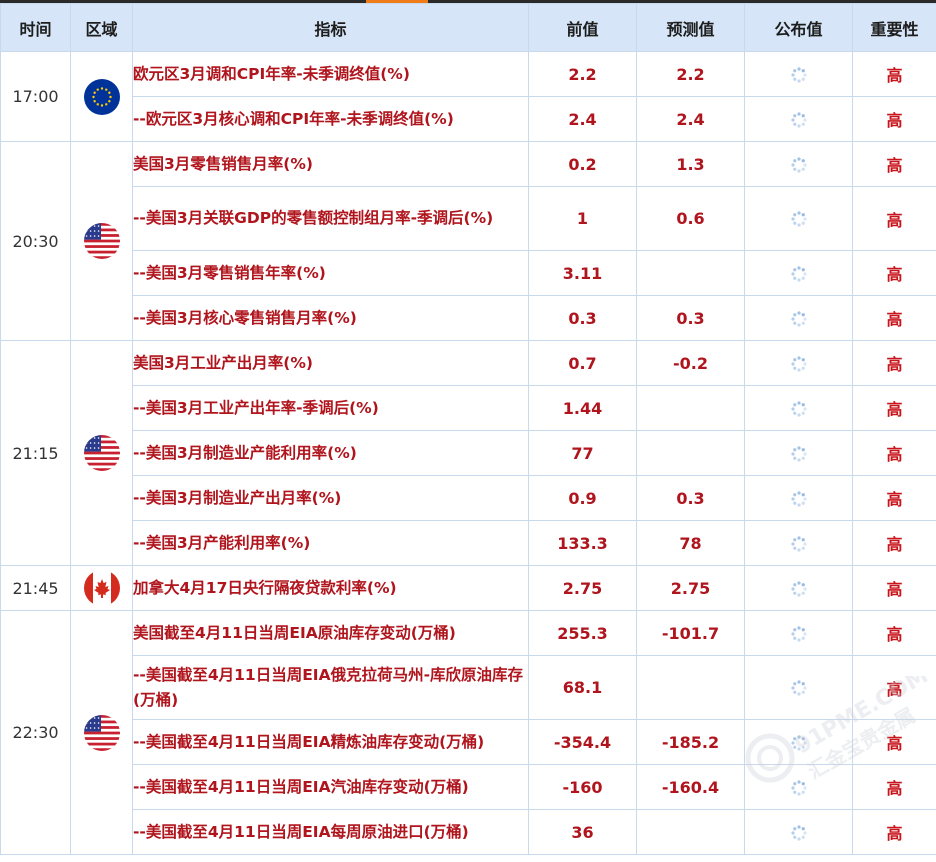  I want to click on table-row: 17:00 欧元区3月调和CPI年率-未季调终值(%) 2.2 2.2 高, so click(468, 96).